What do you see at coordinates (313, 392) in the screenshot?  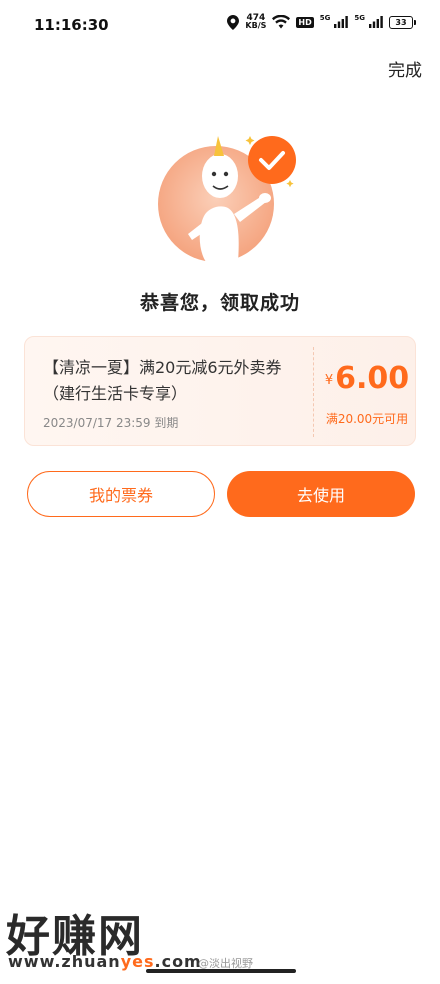 I see `coupon-divider` at bounding box center [313, 392].